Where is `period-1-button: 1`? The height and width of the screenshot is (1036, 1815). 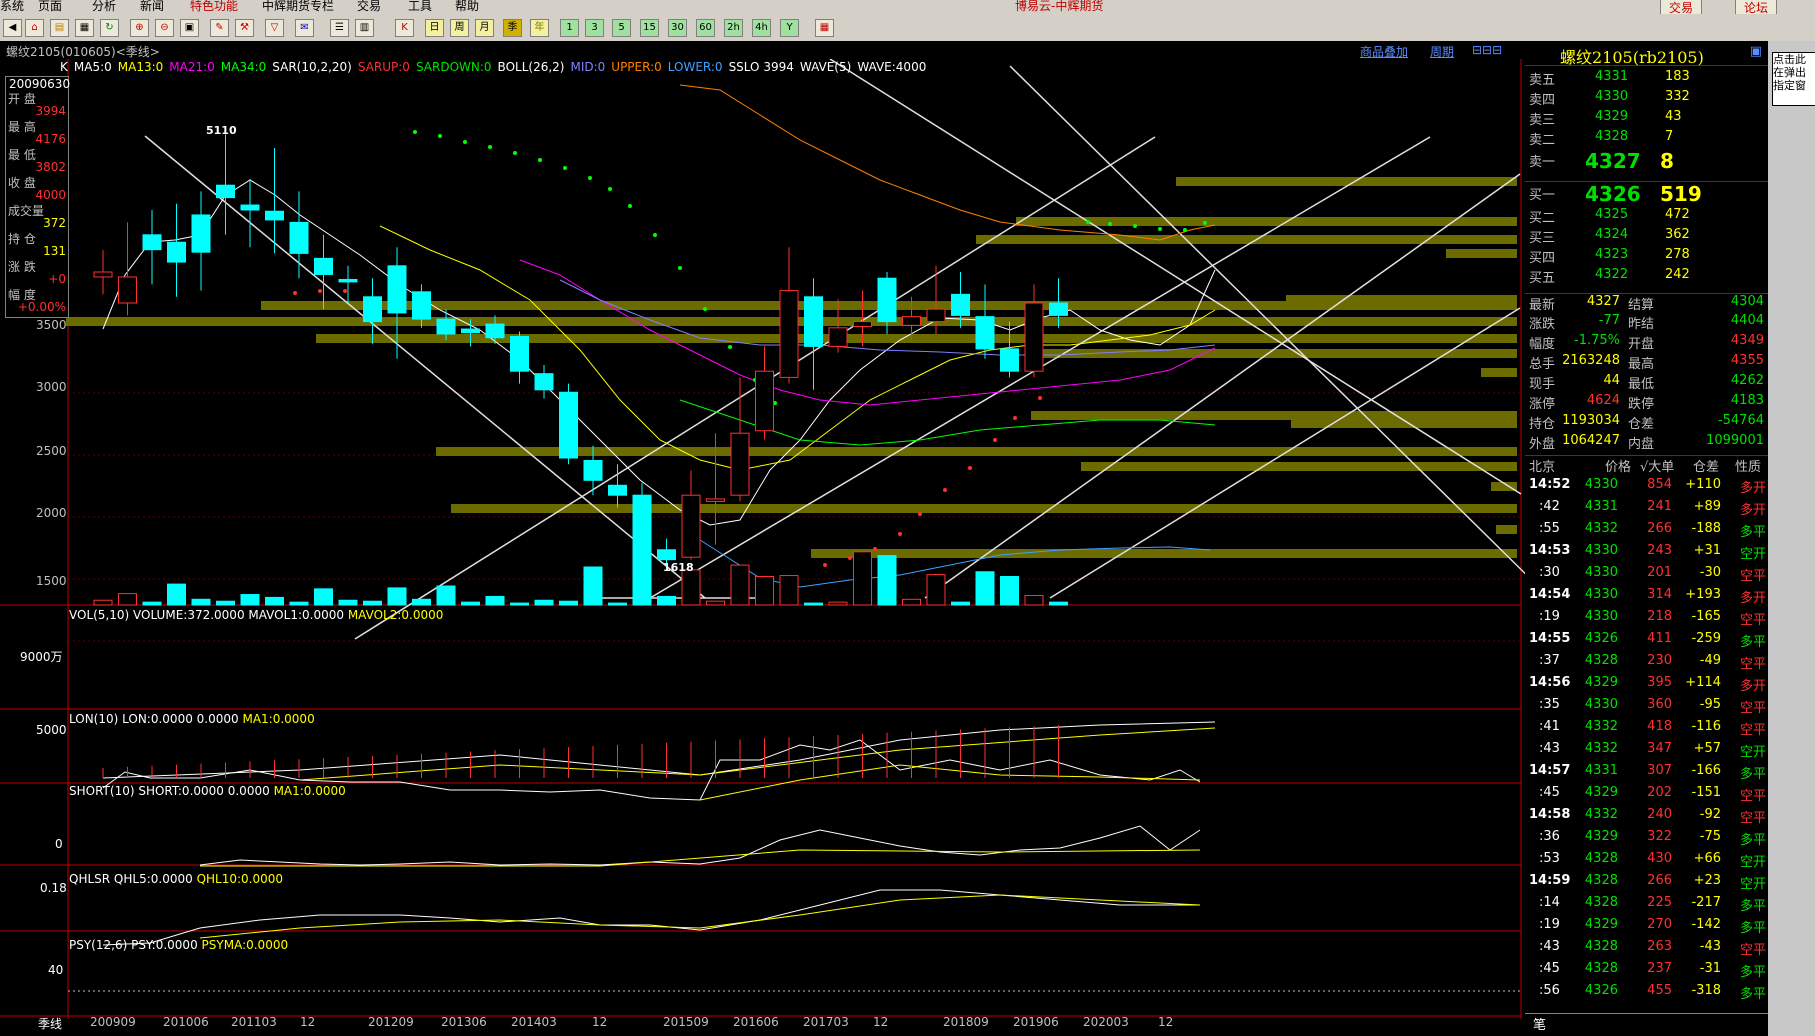 period-1-button: 1 is located at coordinates (569, 28).